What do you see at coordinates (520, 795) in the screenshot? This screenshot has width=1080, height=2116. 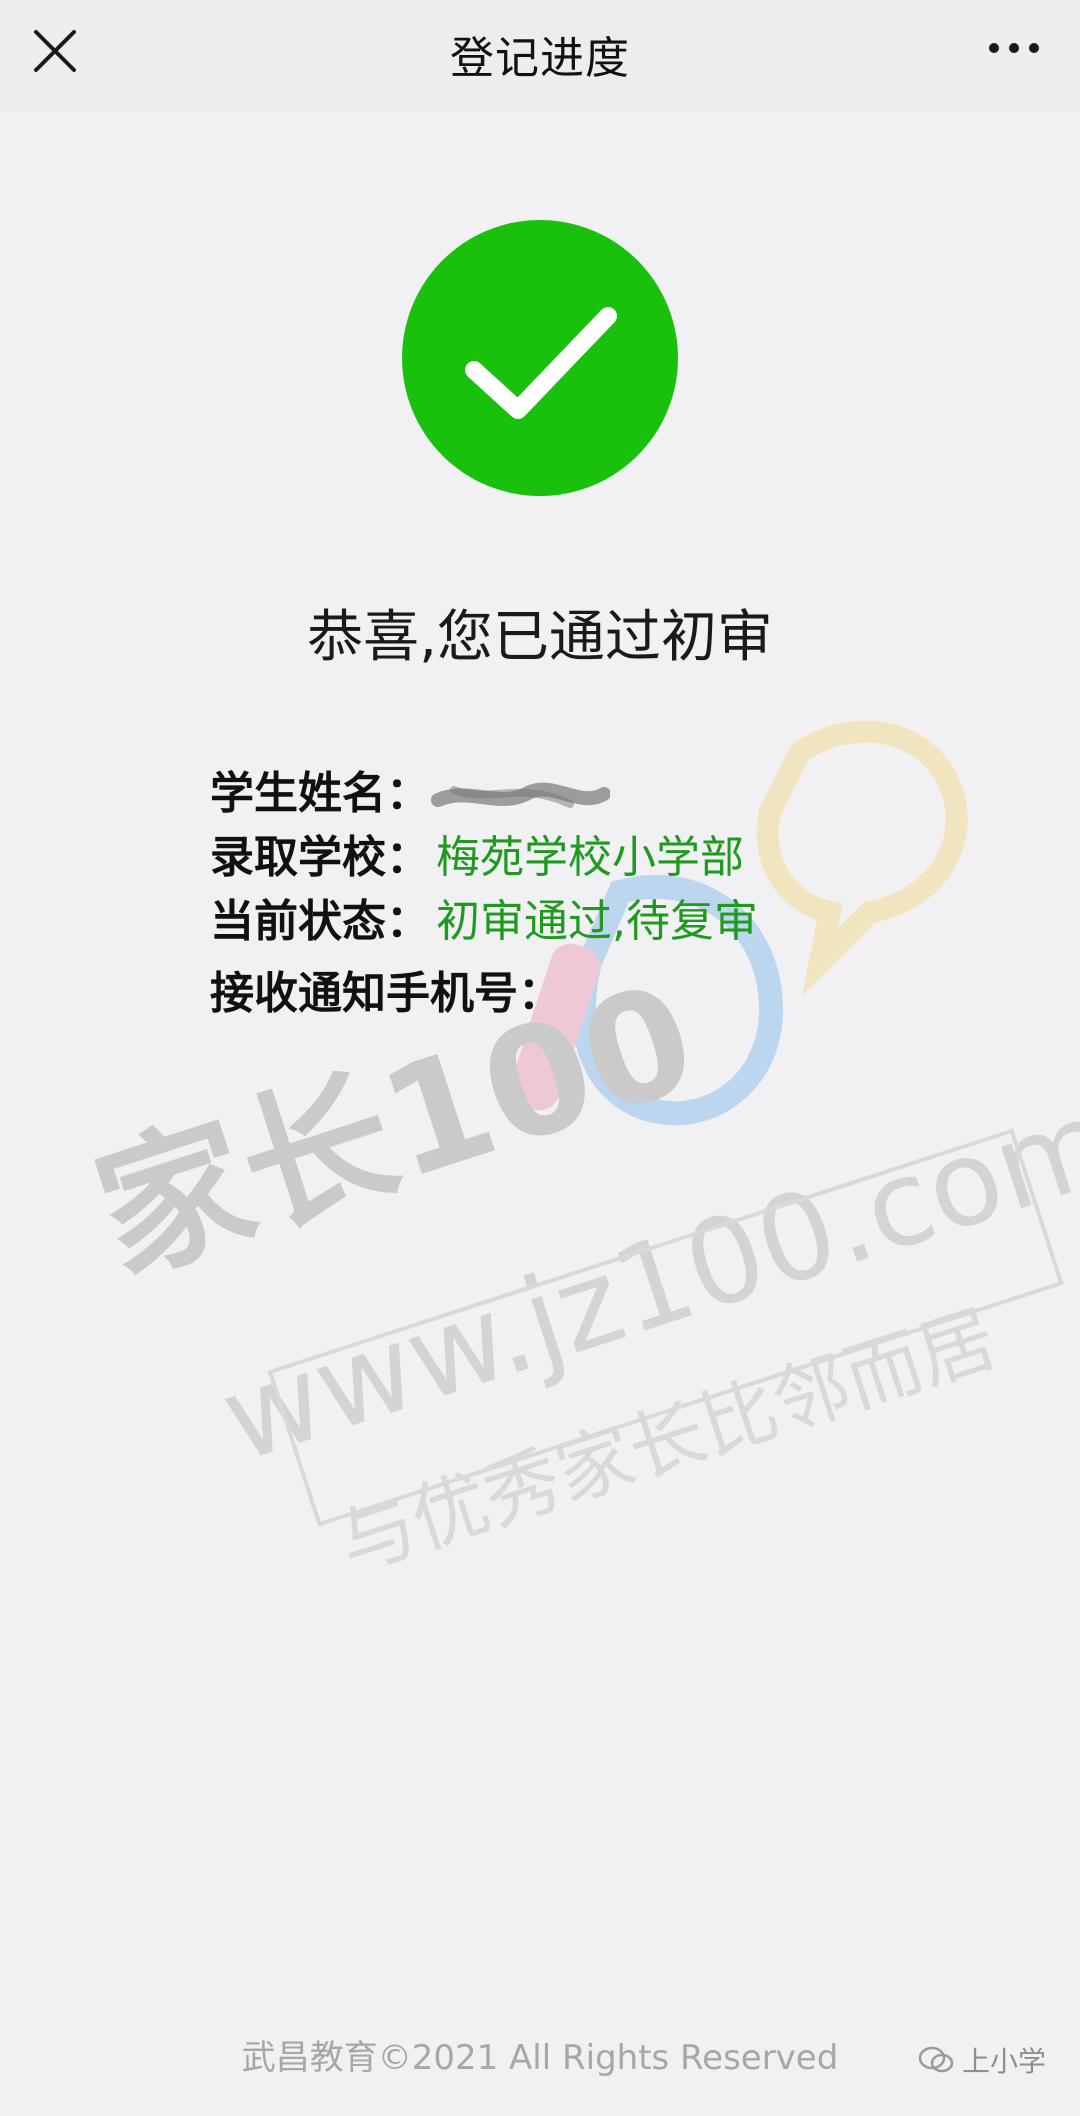 I see `redacted-name` at bounding box center [520, 795].